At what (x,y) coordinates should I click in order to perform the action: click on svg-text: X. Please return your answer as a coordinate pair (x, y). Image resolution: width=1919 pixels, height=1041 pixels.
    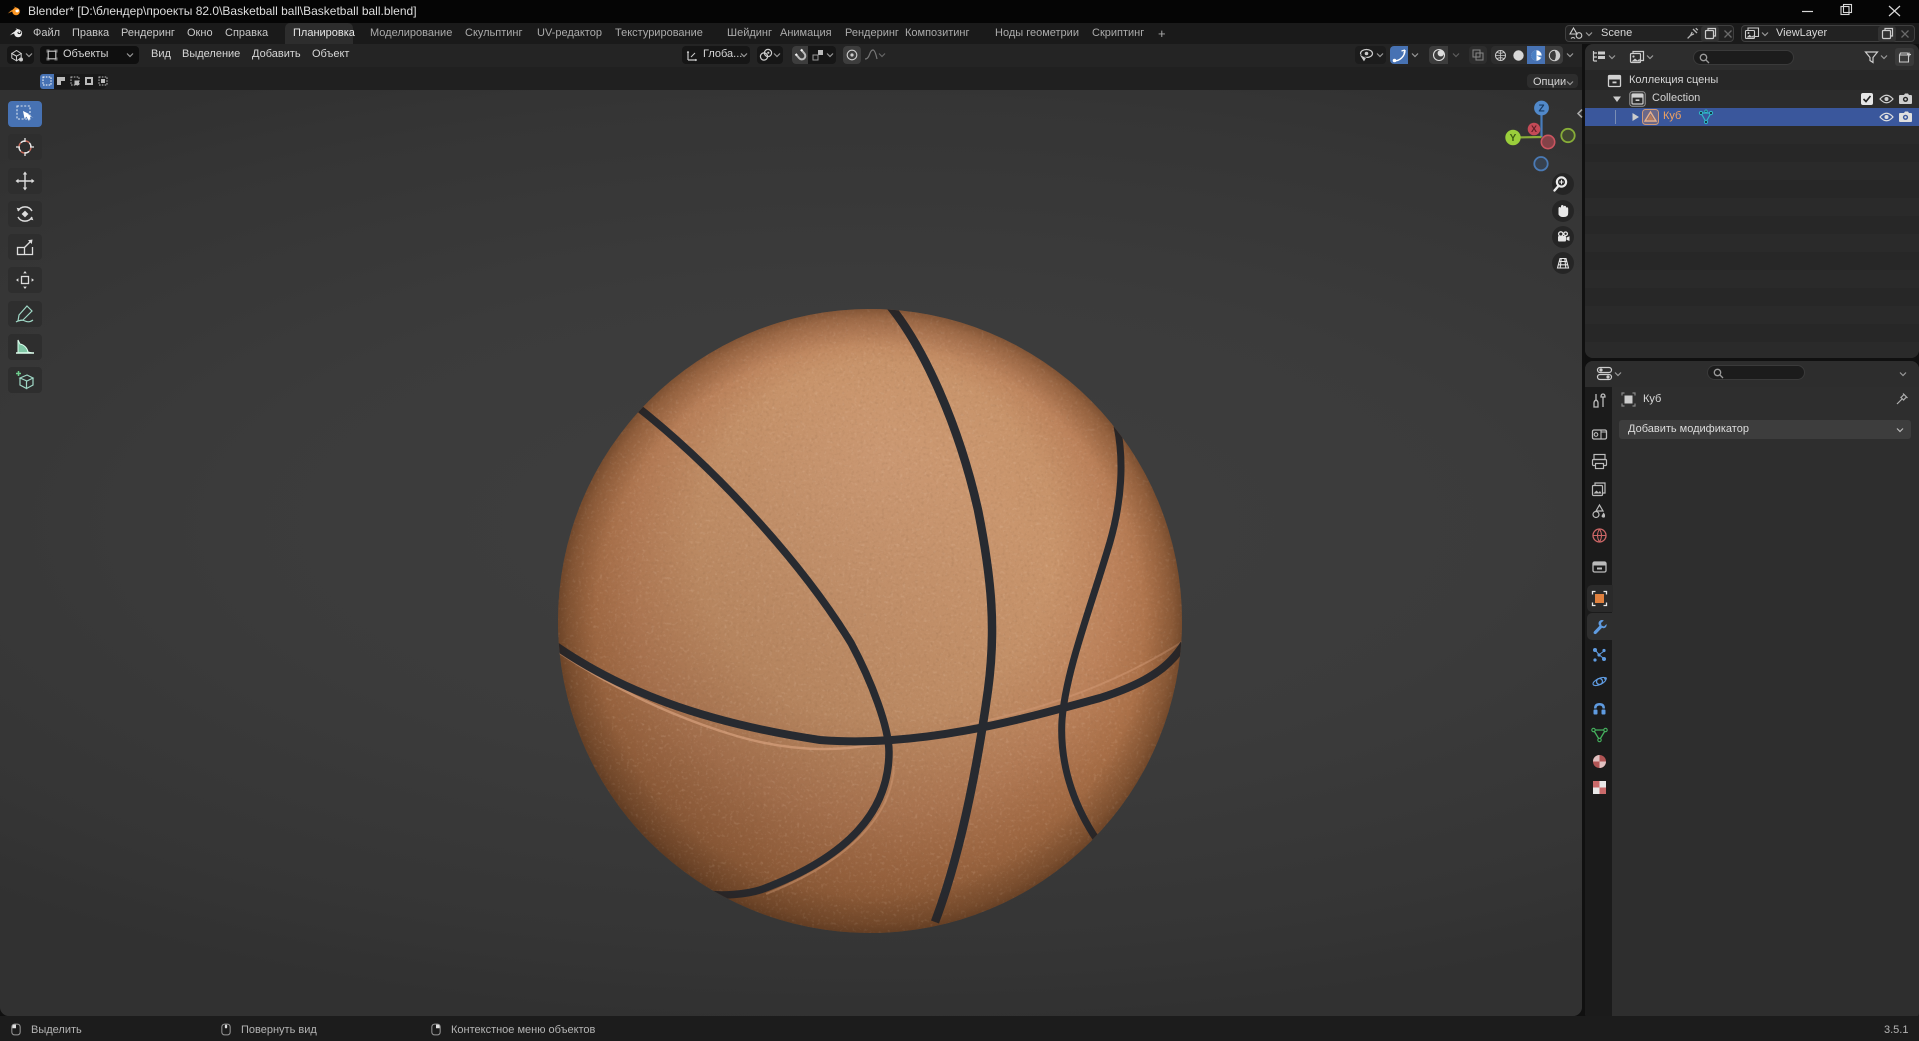
    Looking at the image, I should click on (1534, 129).